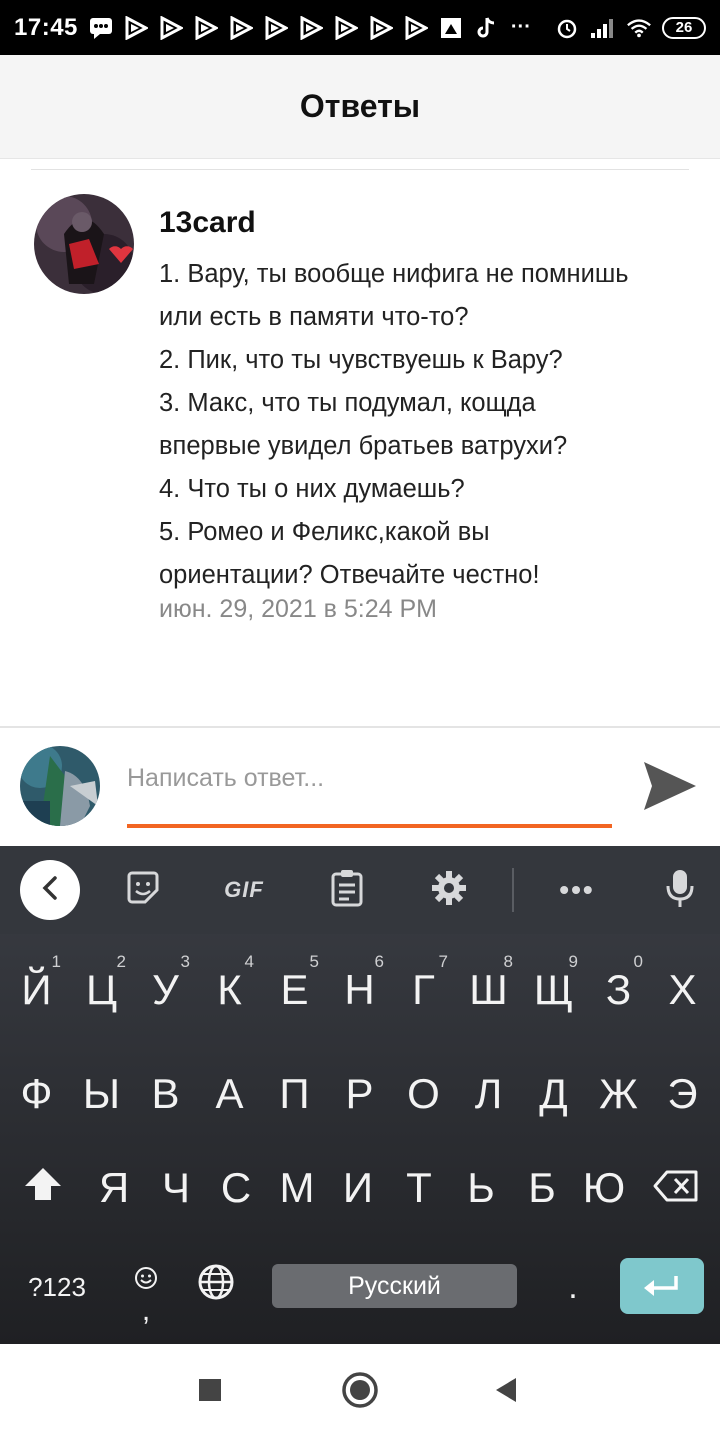 This screenshot has width=720, height=1440. Describe the element at coordinates (359, 1094) in the screenshot. I see `key: Р` at that location.